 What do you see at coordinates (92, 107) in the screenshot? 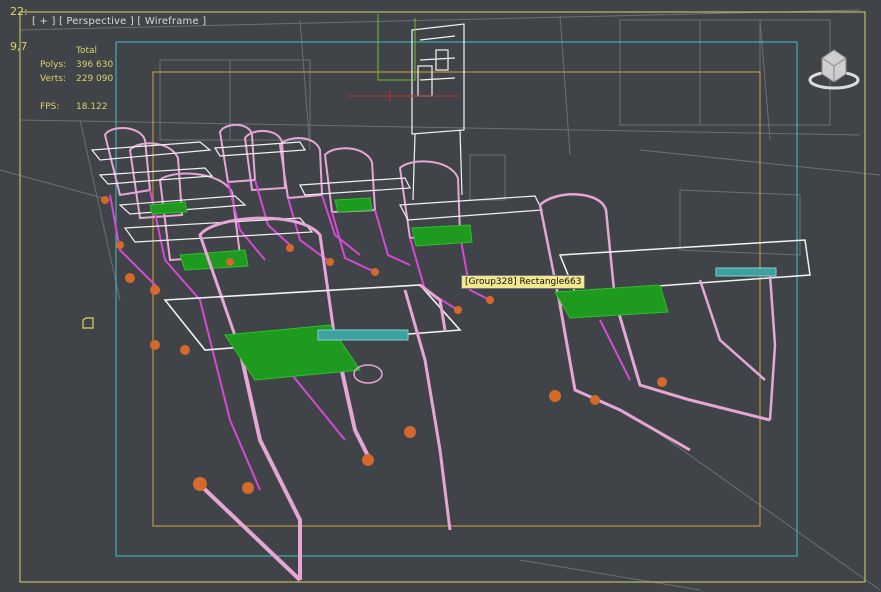
I see `fps-value: 18.122` at bounding box center [92, 107].